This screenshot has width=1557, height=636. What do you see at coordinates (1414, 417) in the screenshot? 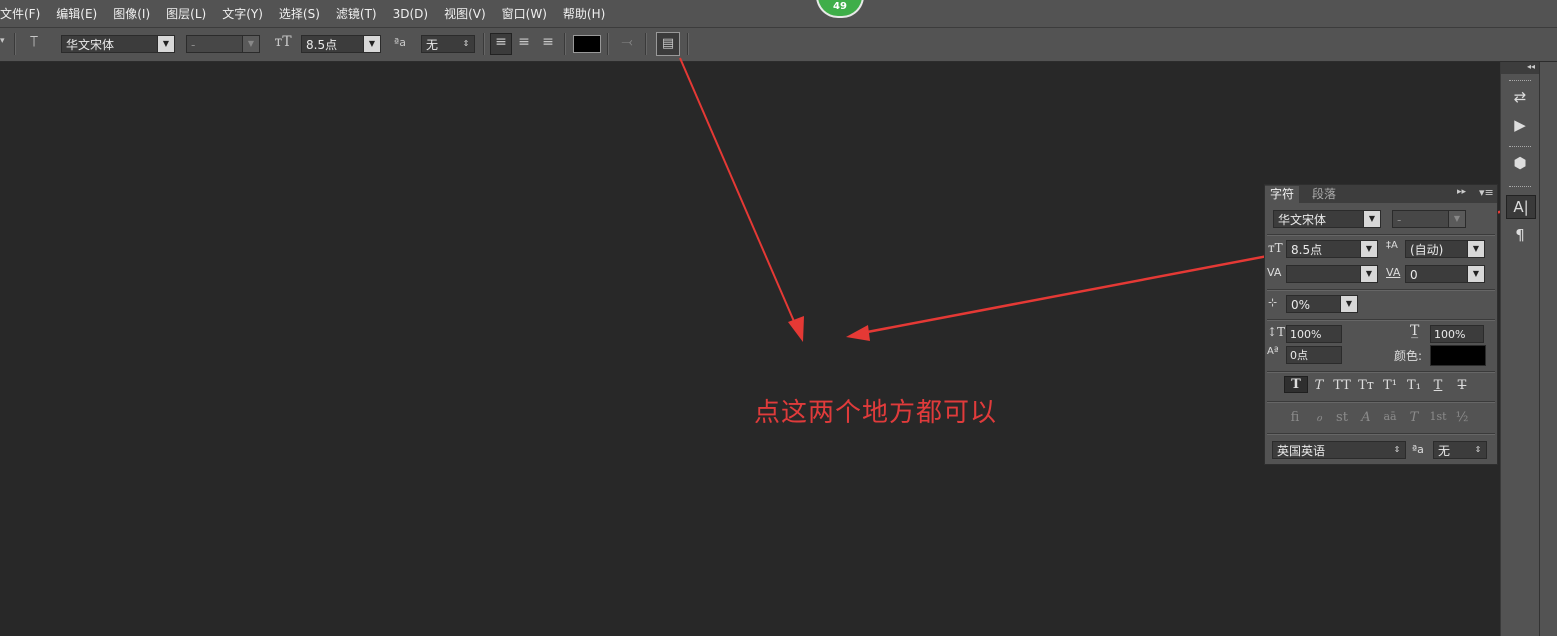
I see `titling-alternates-button: T` at bounding box center [1414, 417].